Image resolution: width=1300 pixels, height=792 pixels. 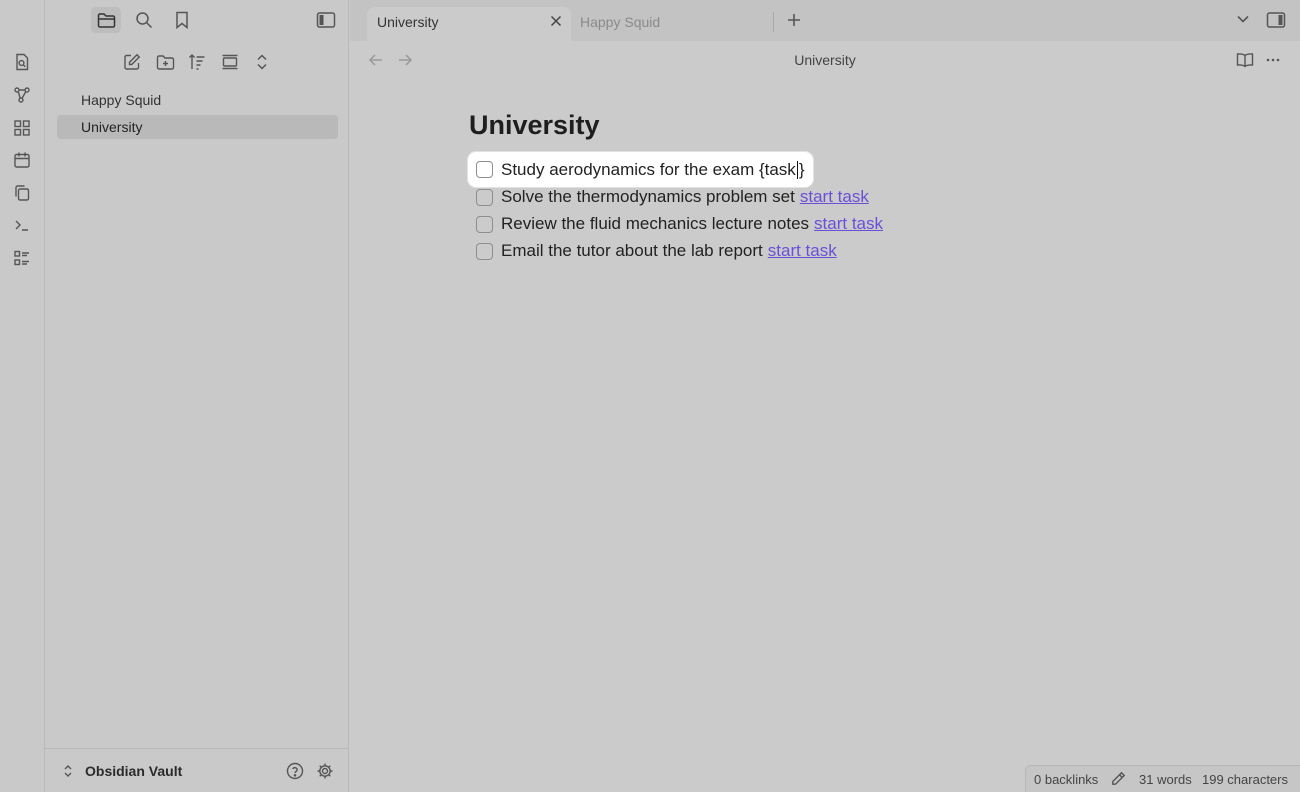 What do you see at coordinates (825, 20) in the screenshot?
I see `tab-bar: University Happy Squid` at bounding box center [825, 20].